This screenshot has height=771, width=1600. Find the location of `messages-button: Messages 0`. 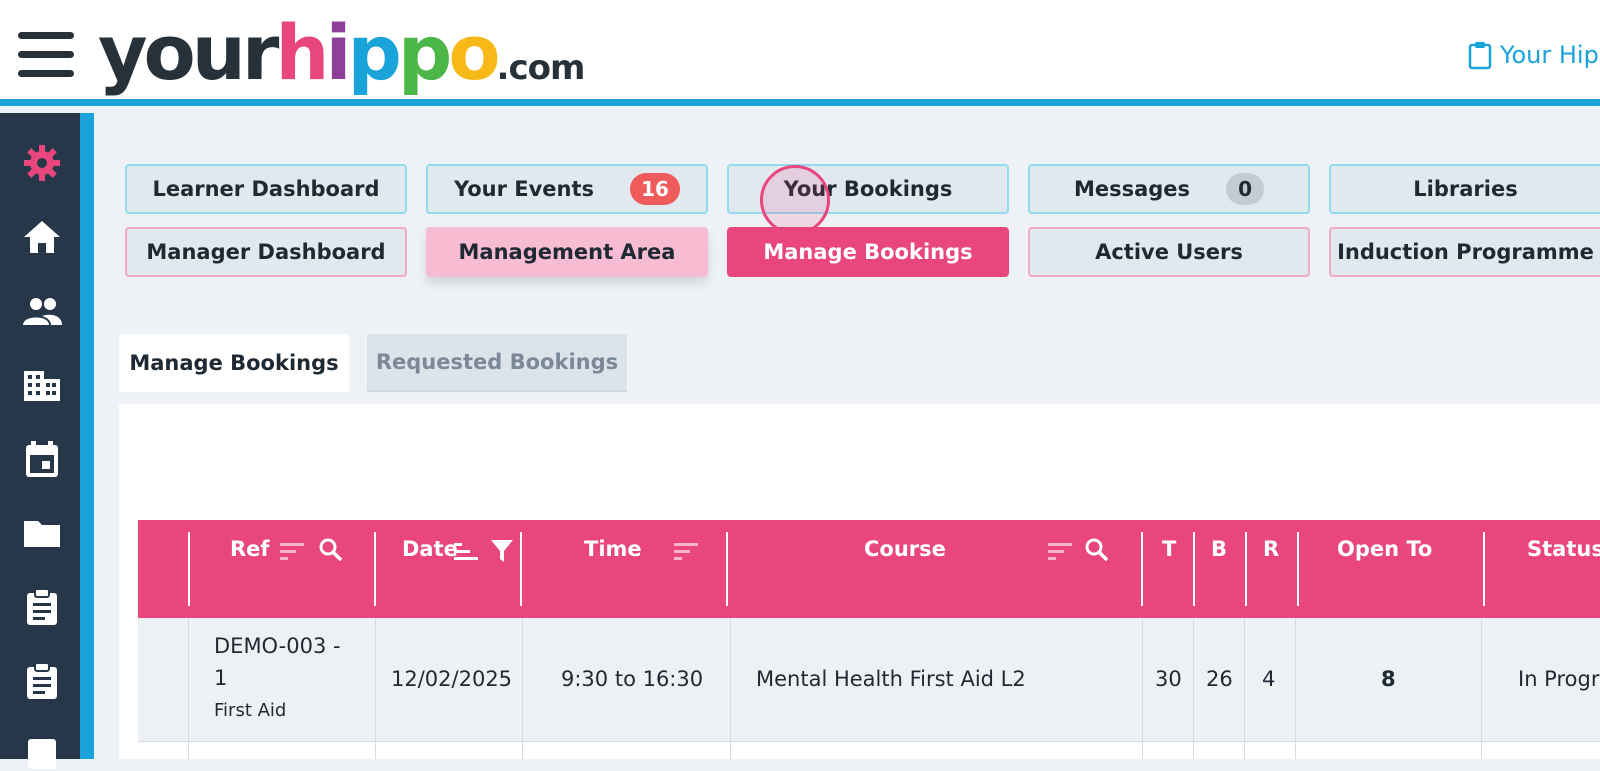

messages-button: Messages 0 is located at coordinates (1169, 189).